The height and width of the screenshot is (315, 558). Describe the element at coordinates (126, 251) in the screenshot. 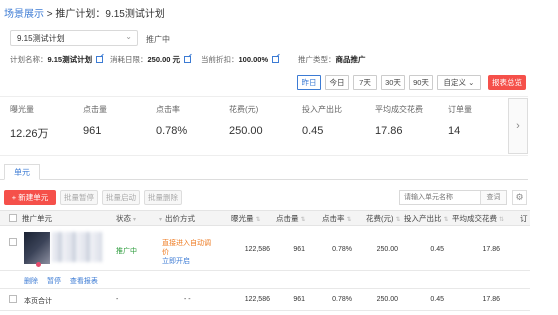

I see `row-status: 推广中` at that location.